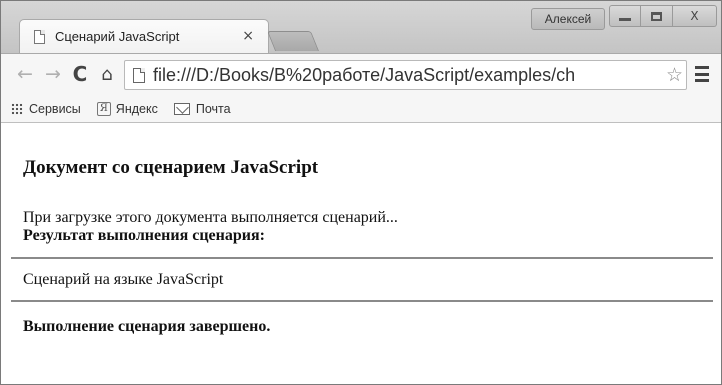 The height and width of the screenshot is (385, 722). I want to click on close-icon: X, so click(694, 16).